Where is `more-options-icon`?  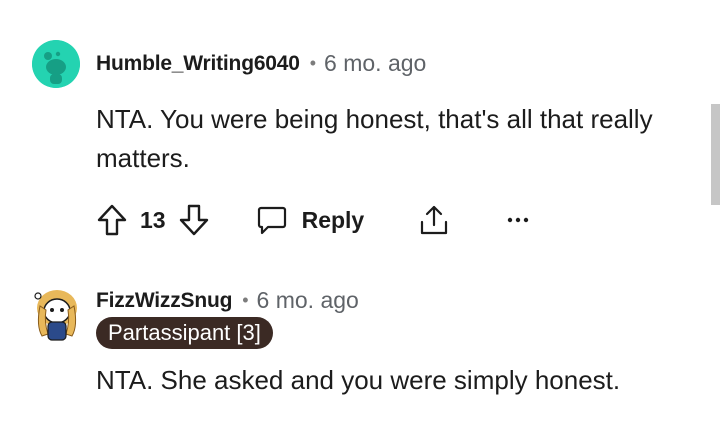 more-options-icon is located at coordinates (518, 220).